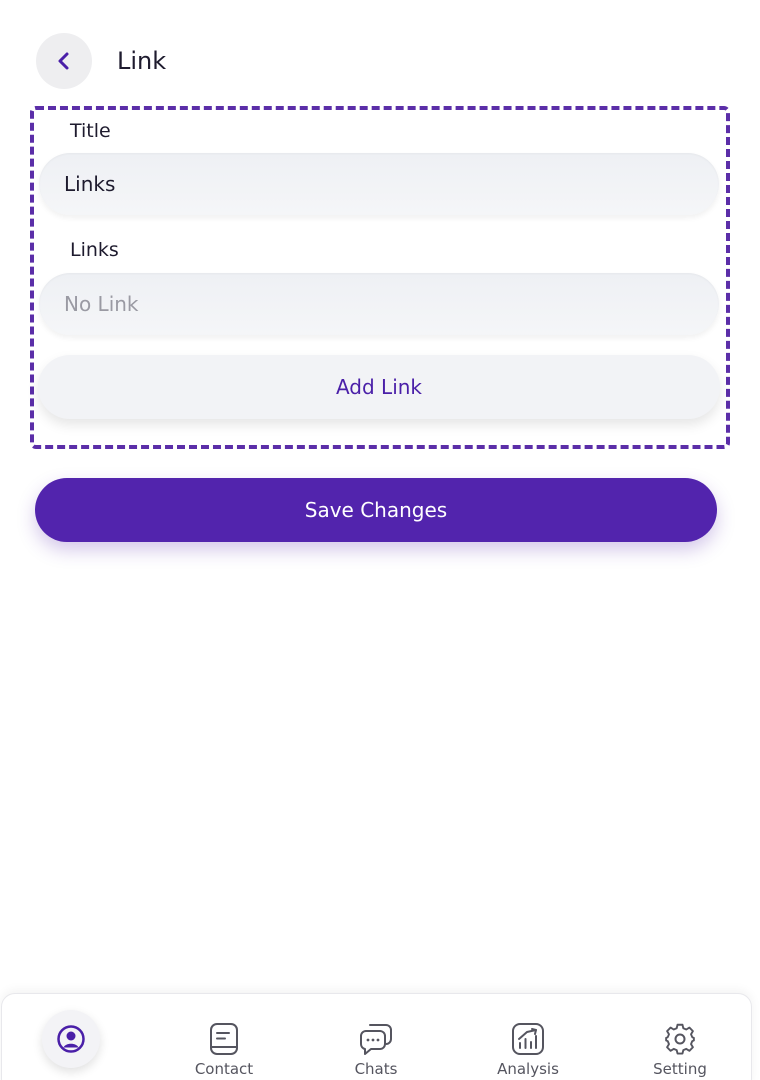 Image resolution: width=760 pixels, height=1080 pixels. Describe the element at coordinates (224, 1039) in the screenshot. I see `contact-book-icon` at that location.